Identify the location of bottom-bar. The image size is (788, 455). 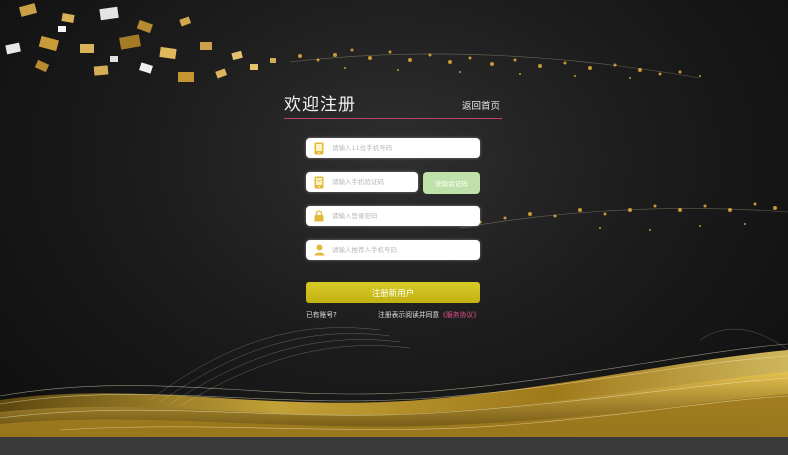
(394, 446).